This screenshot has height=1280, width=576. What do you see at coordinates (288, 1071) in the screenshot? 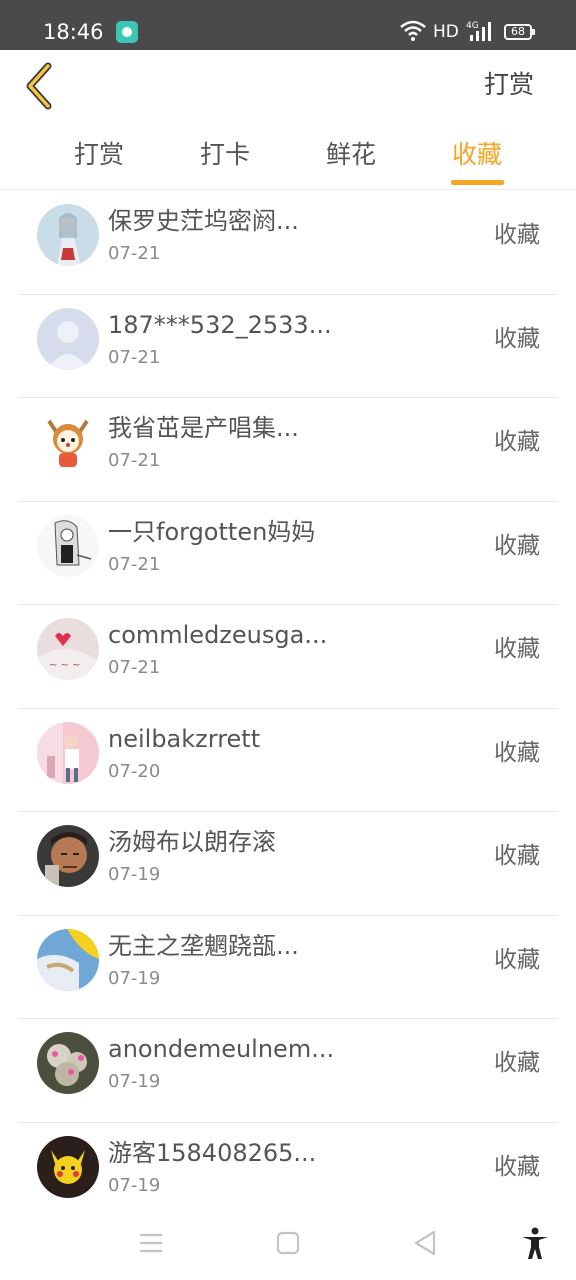
I see `list-item: anondemeulnem... 07-19 收藏` at bounding box center [288, 1071].